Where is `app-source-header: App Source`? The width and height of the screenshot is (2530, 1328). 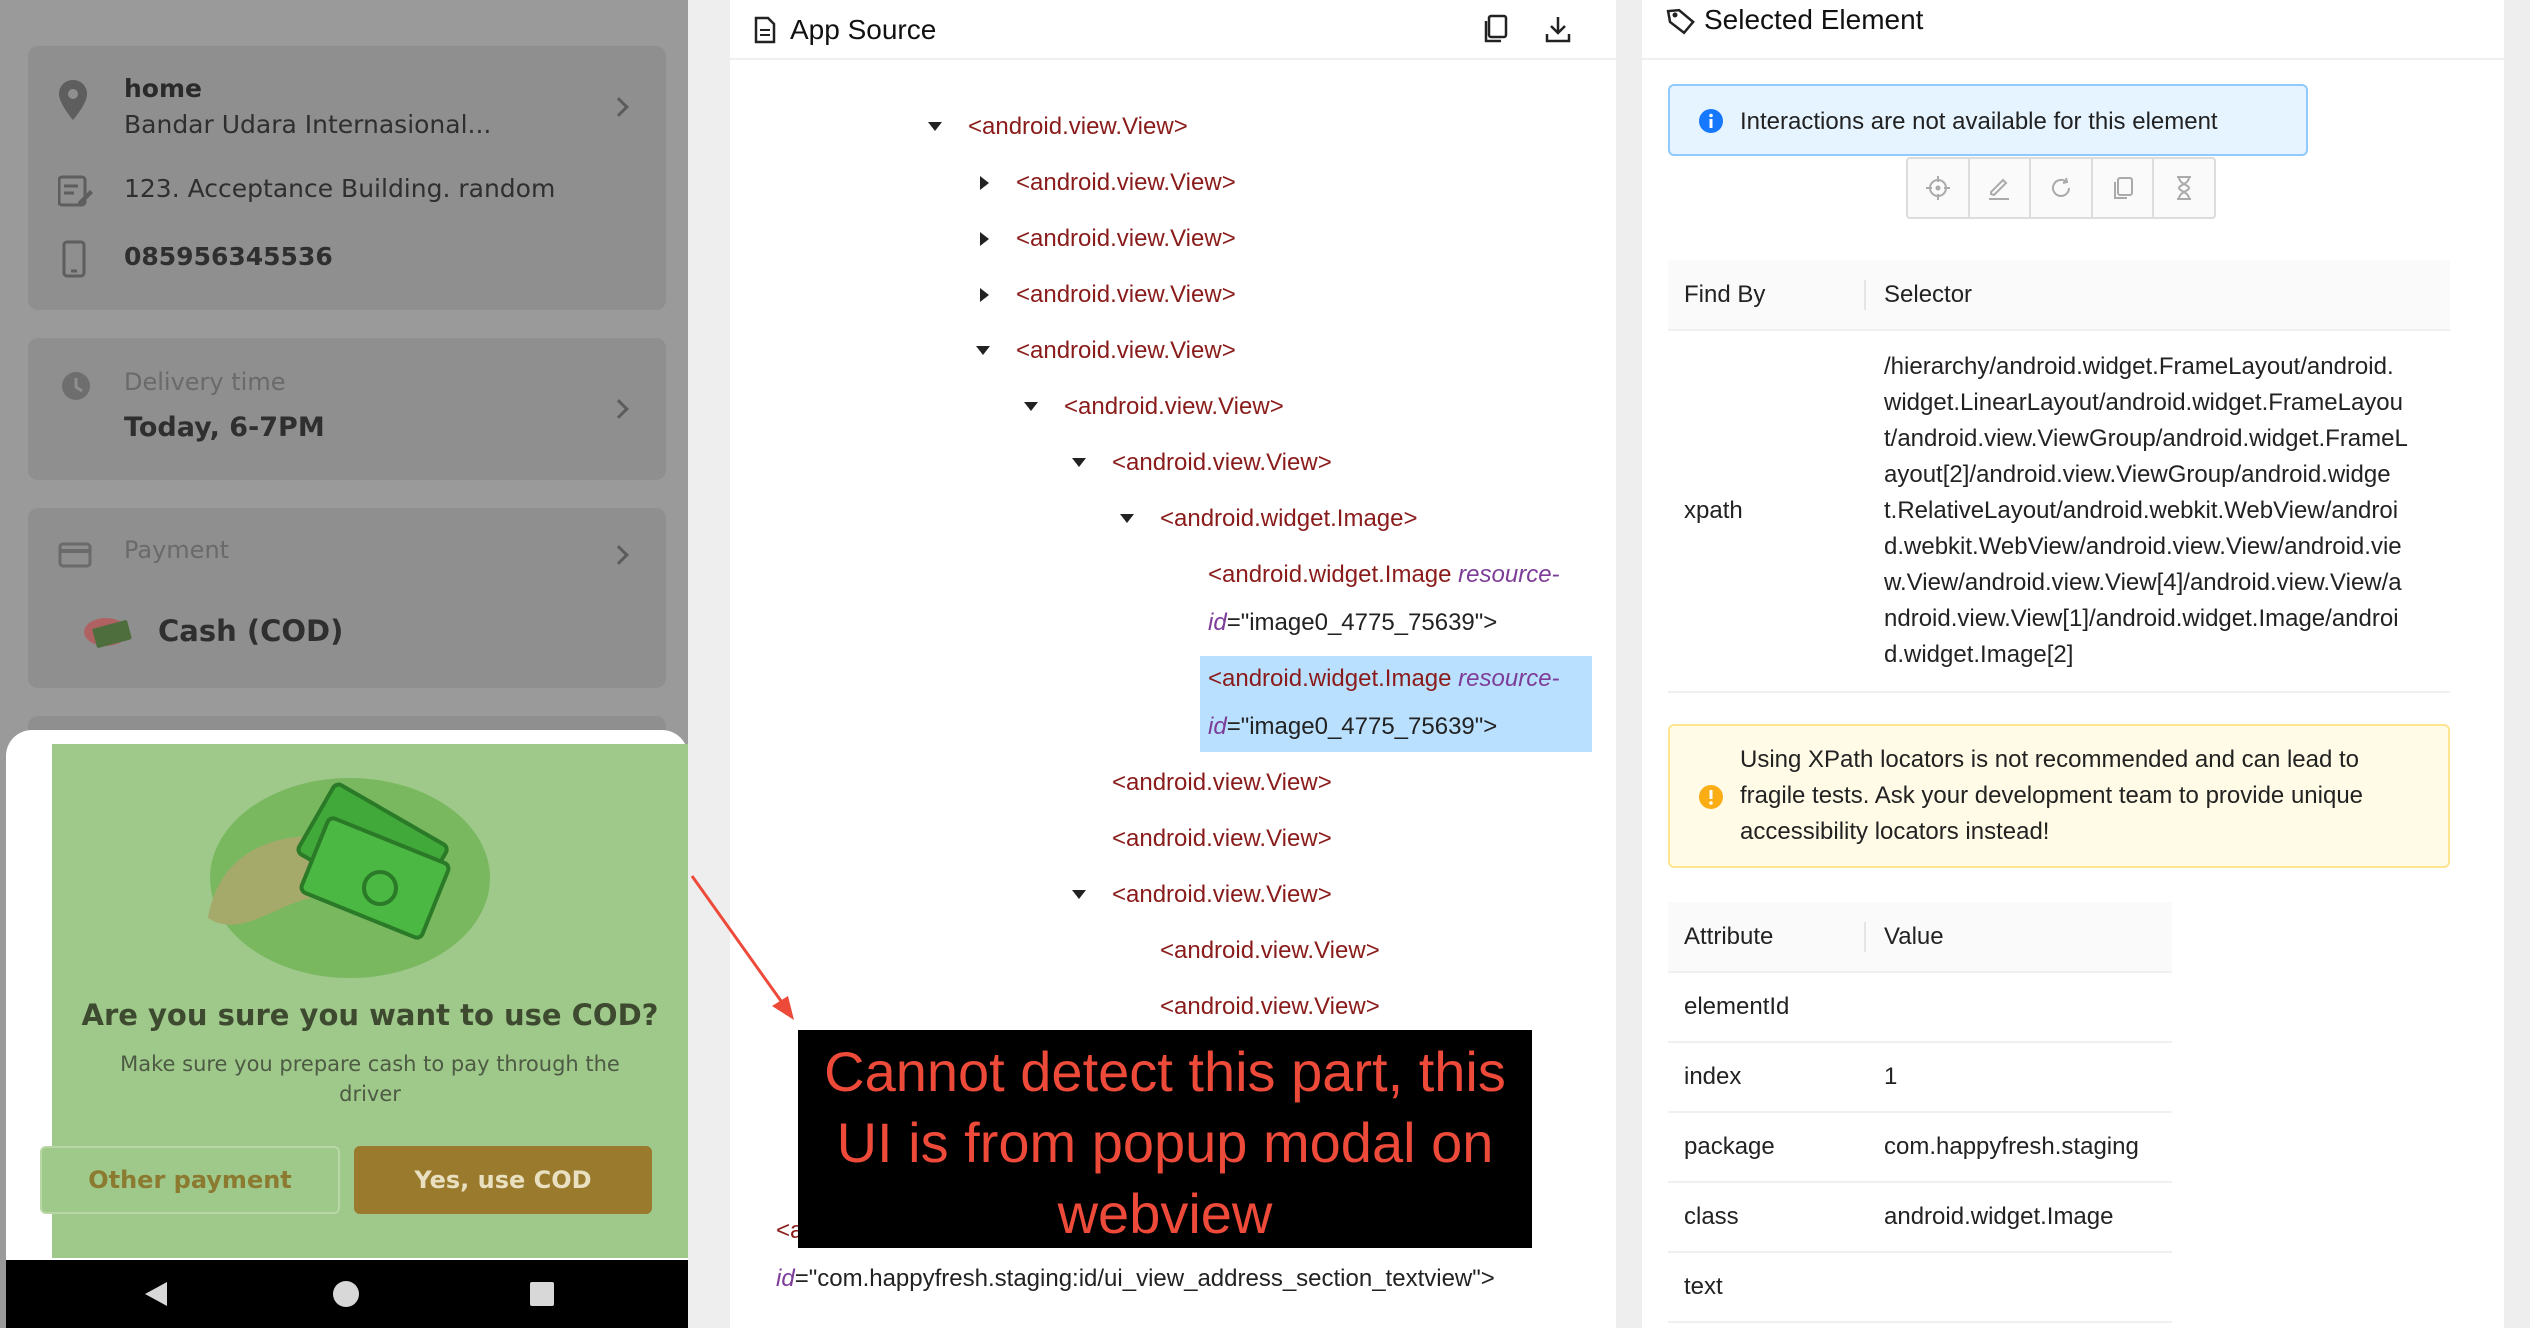 app-source-header: App Source is located at coordinates (1173, 30).